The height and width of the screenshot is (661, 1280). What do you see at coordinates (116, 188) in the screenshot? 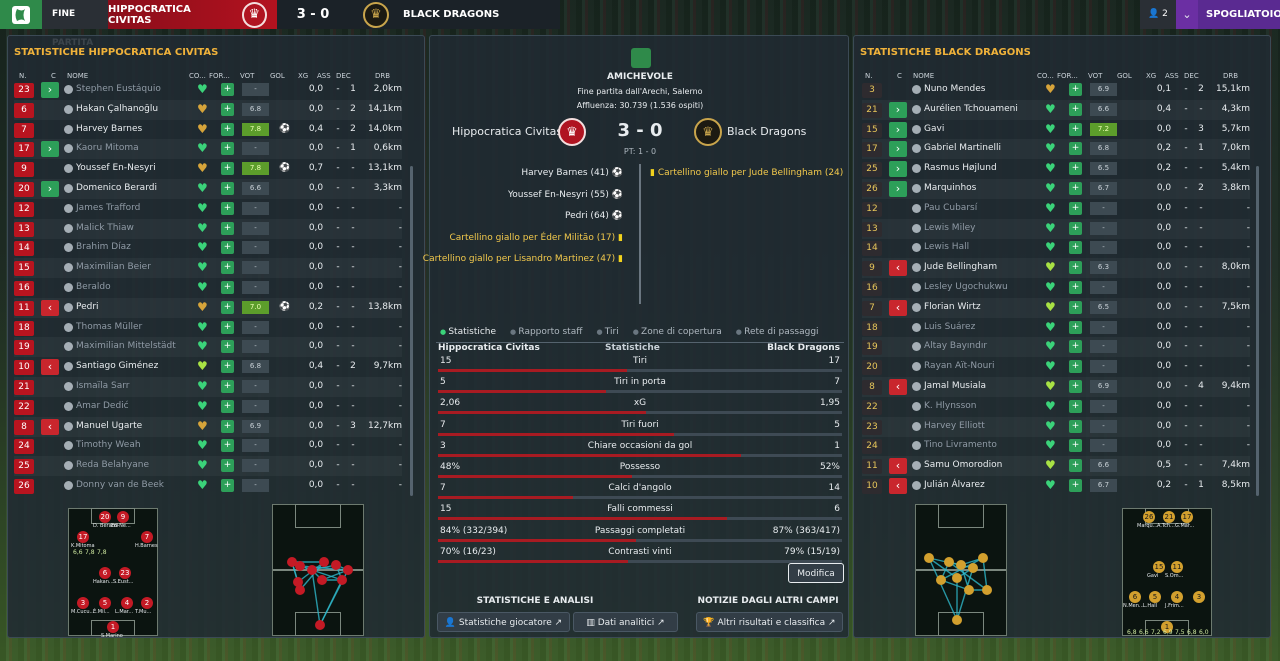
I see `player-name: Domenico Berardi` at bounding box center [116, 188].